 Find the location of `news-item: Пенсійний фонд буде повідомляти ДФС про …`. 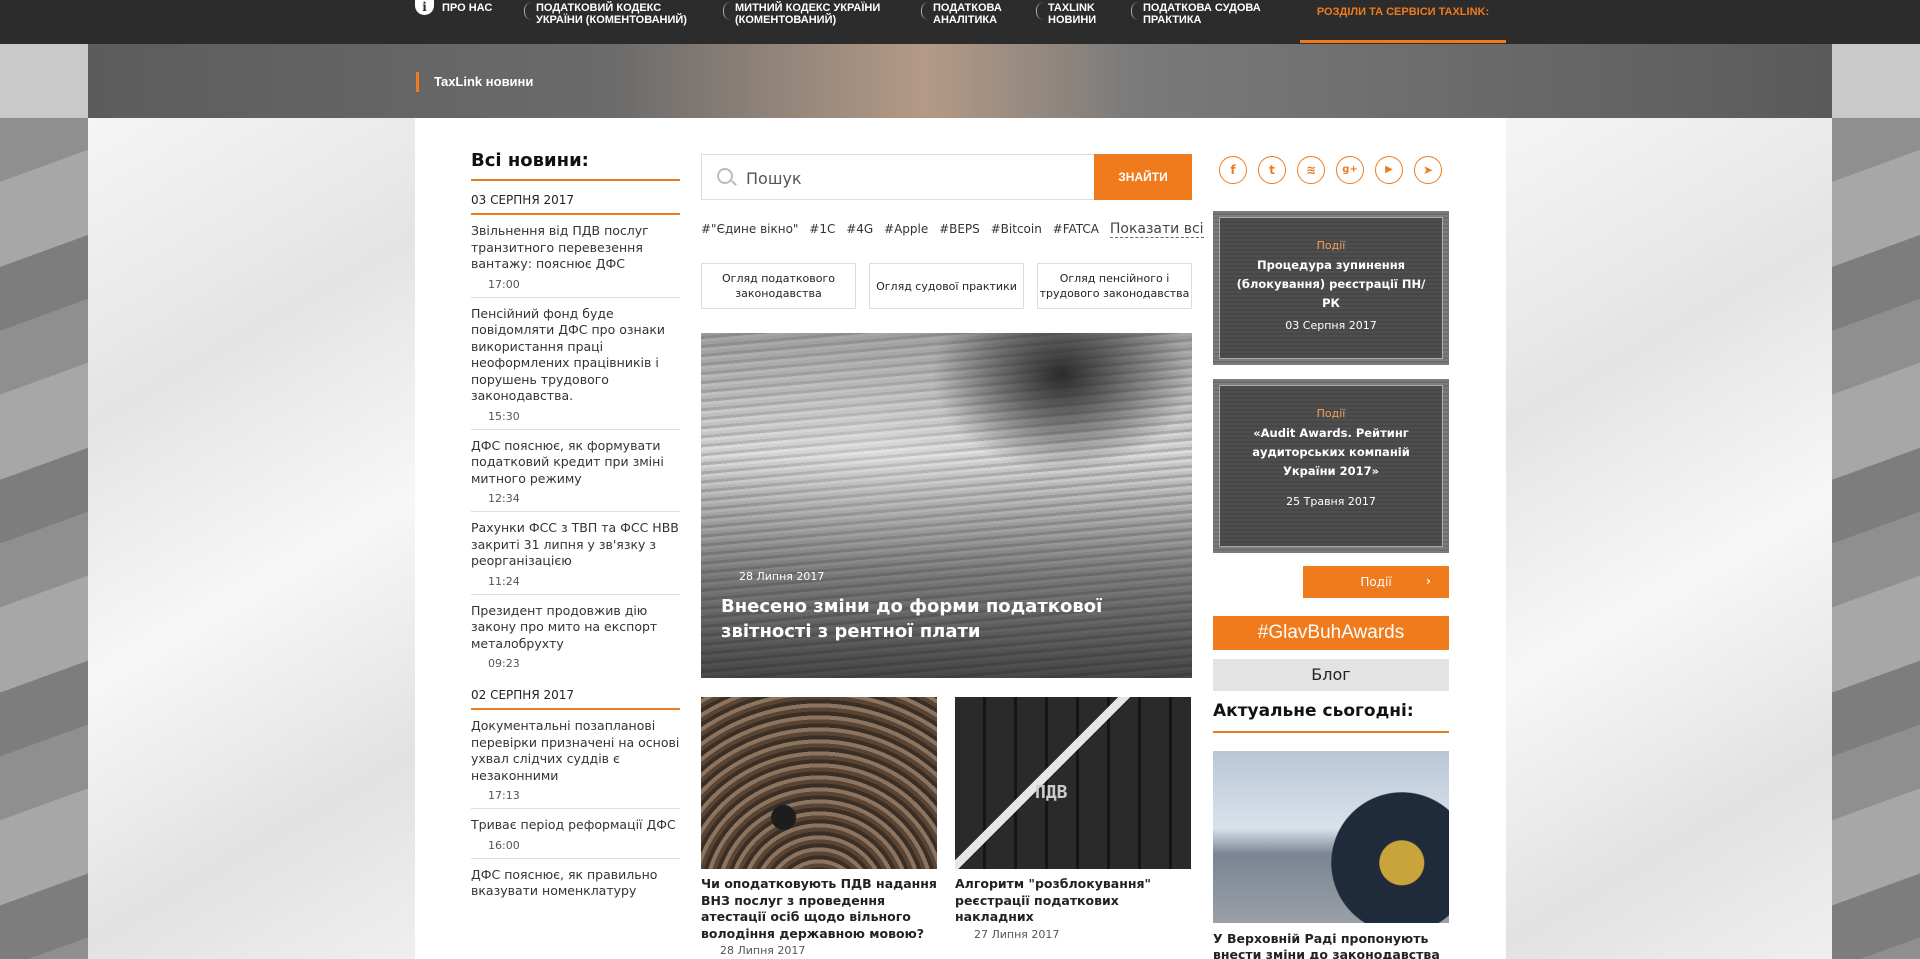

news-item: Пенсійний фонд буде повідомляти ДФС про … is located at coordinates (575, 364).